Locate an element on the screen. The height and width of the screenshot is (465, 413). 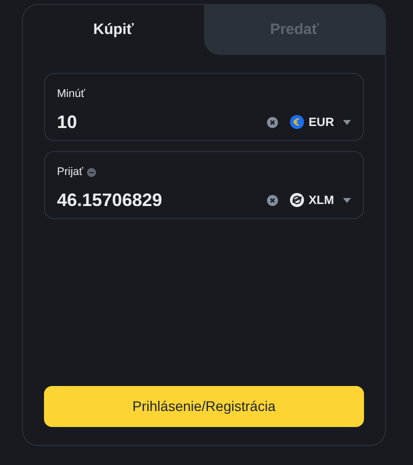
amount-field: Prijať 46.15706829 XLM is located at coordinates (204, 185).